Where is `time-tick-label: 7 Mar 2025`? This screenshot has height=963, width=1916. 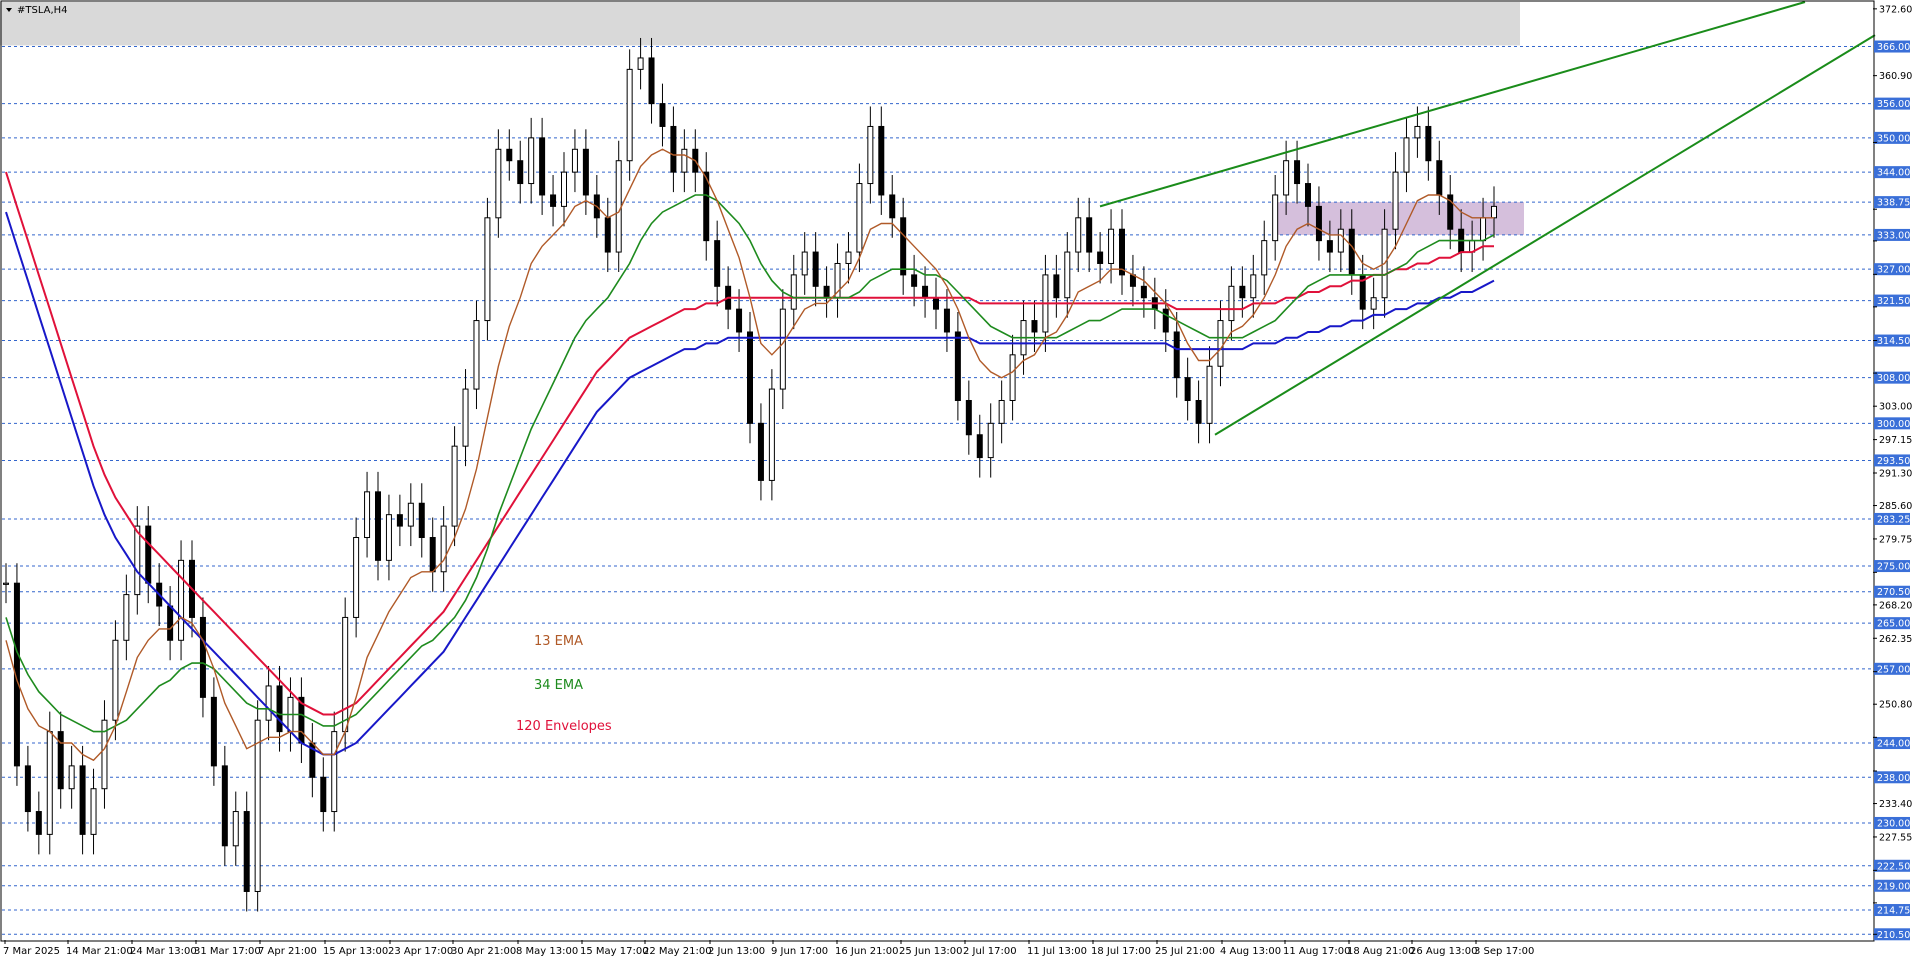 time-tick-label: 7 Mar 2025 is located at coordinates (31, 951).